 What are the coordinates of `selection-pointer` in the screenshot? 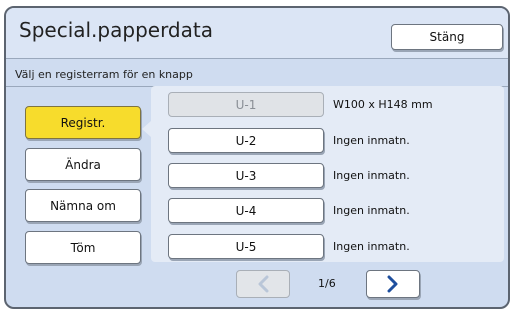 It's located at (146, 129).